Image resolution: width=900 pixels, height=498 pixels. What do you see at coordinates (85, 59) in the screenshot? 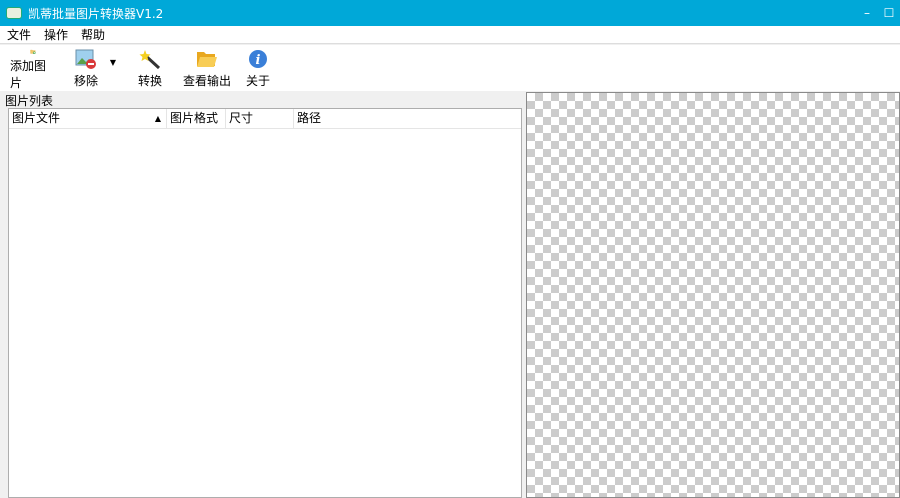
I see `remove-image-icon` at bounding box center [85, 59].